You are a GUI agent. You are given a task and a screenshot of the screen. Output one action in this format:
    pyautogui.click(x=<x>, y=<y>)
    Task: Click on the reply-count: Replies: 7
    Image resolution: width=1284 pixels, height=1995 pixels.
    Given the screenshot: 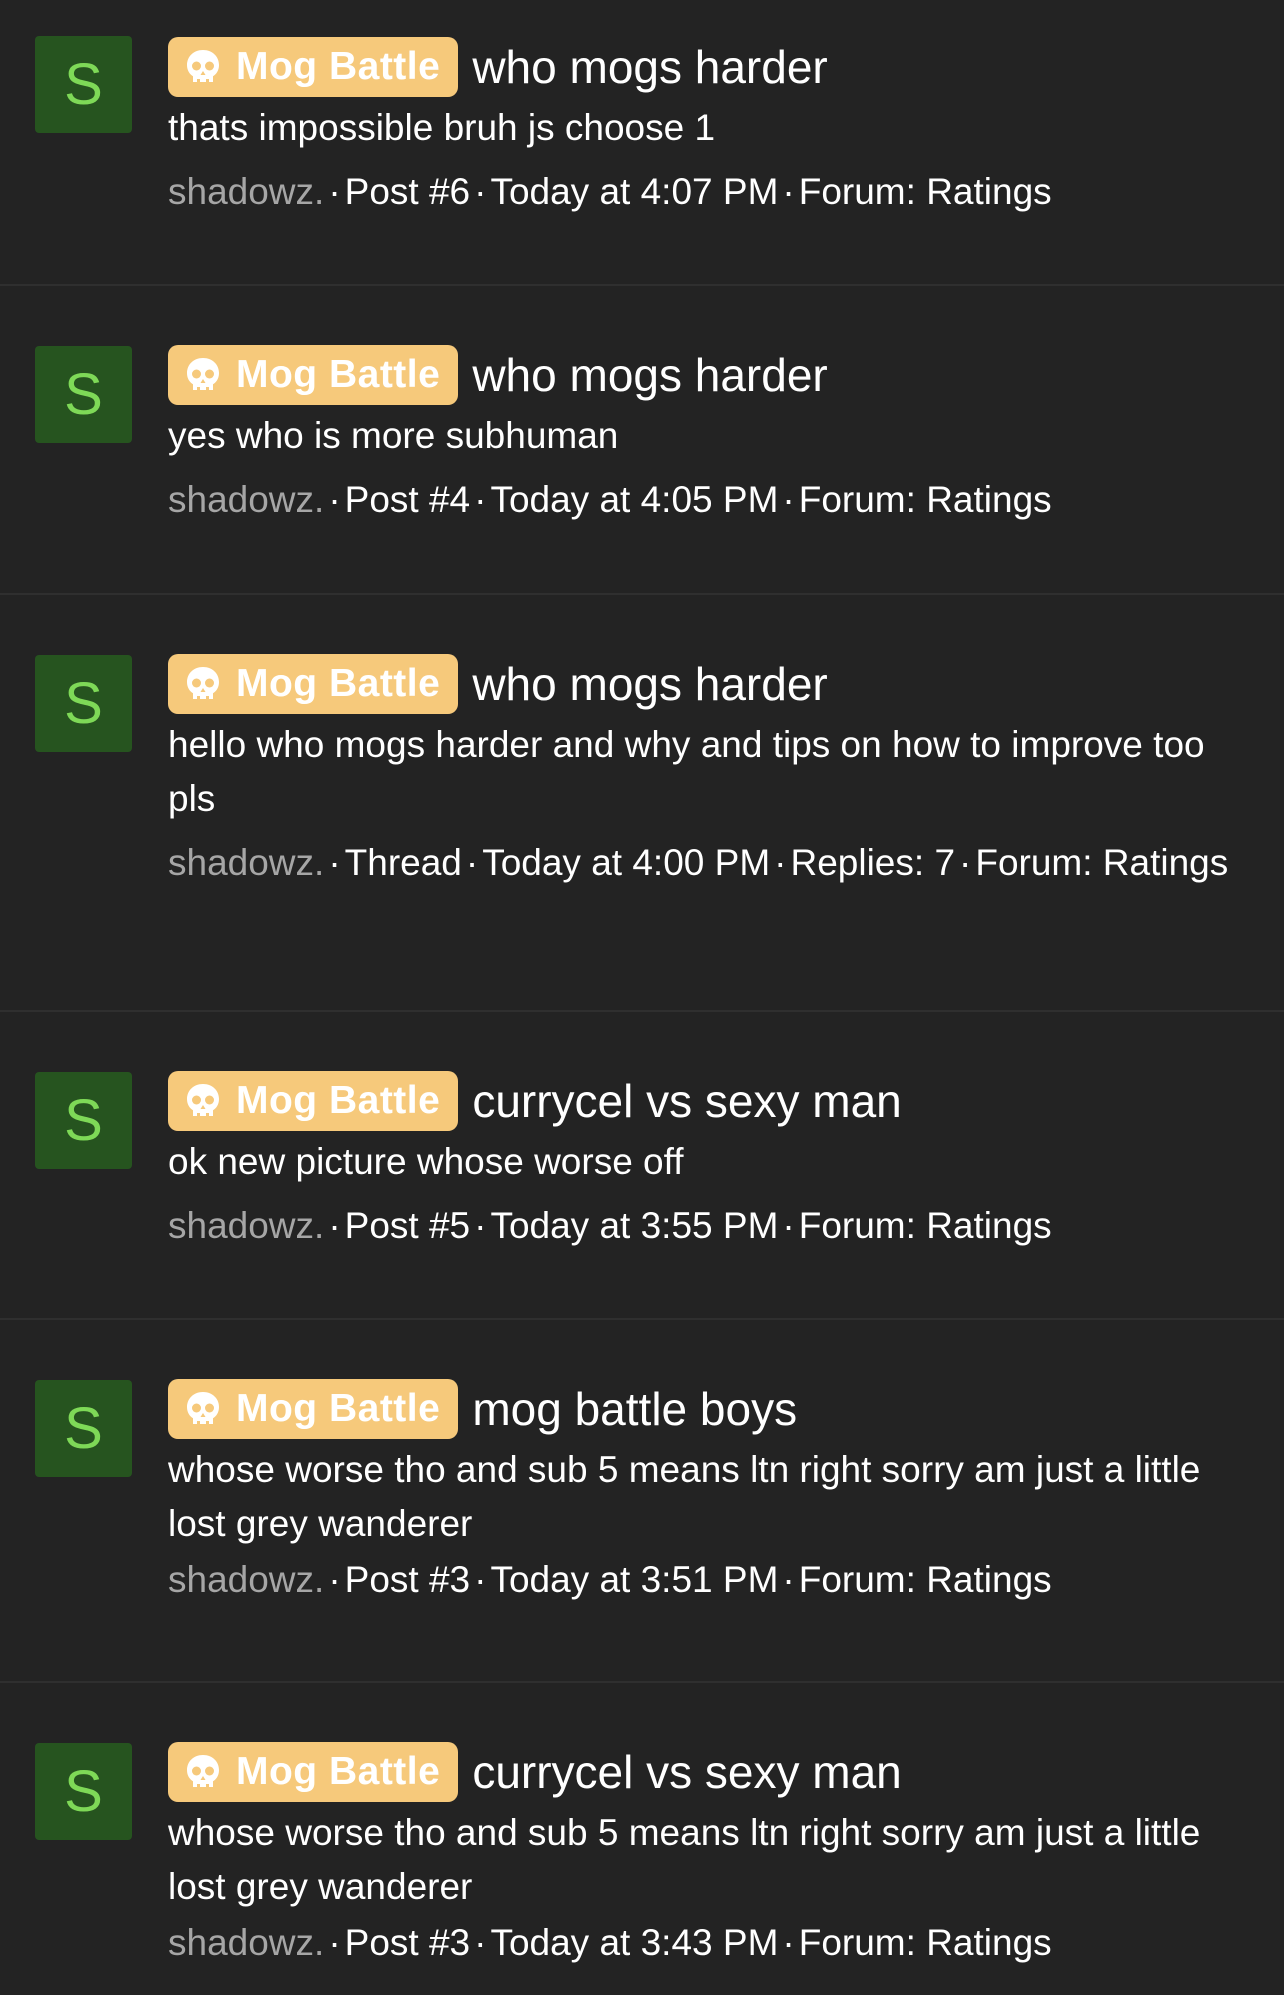 What is the action you would take?
    pyautogui.click(x=873, y=862)
    